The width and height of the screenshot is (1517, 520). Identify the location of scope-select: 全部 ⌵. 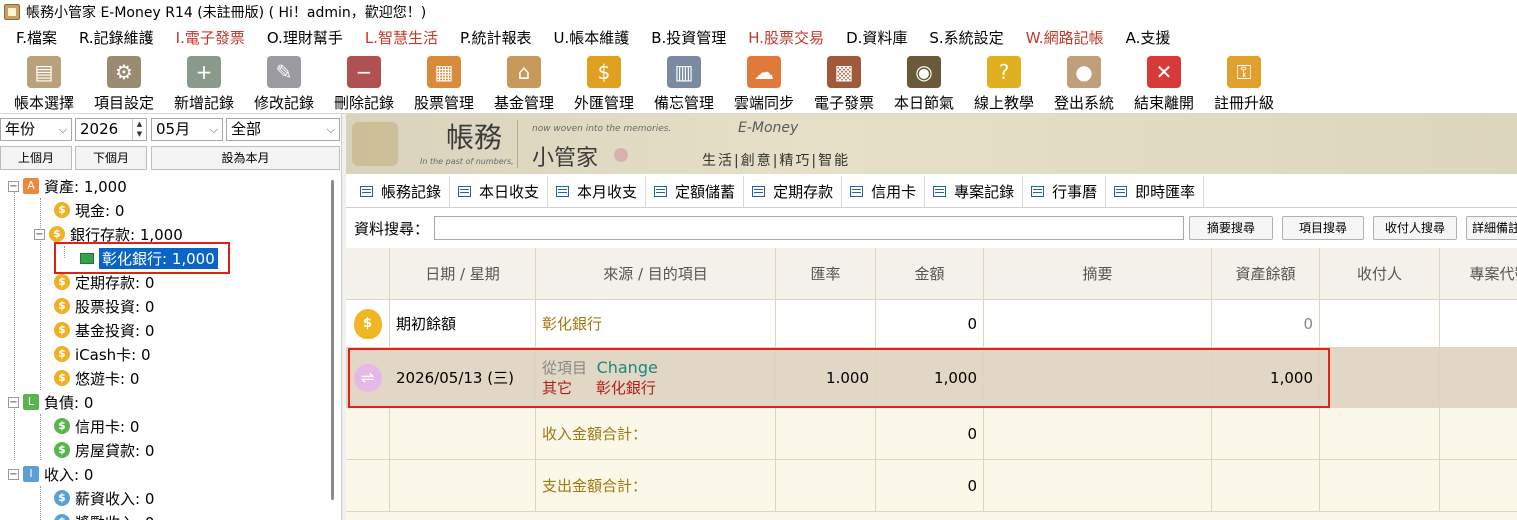
(283, 129).